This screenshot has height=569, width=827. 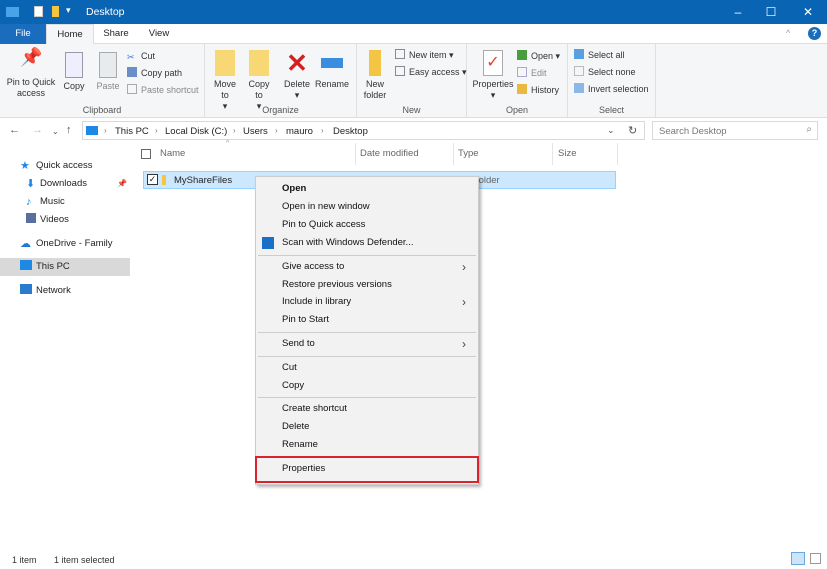 I want to click on sidebar-item-music: ♪ Music, so click(x=65, y=202).